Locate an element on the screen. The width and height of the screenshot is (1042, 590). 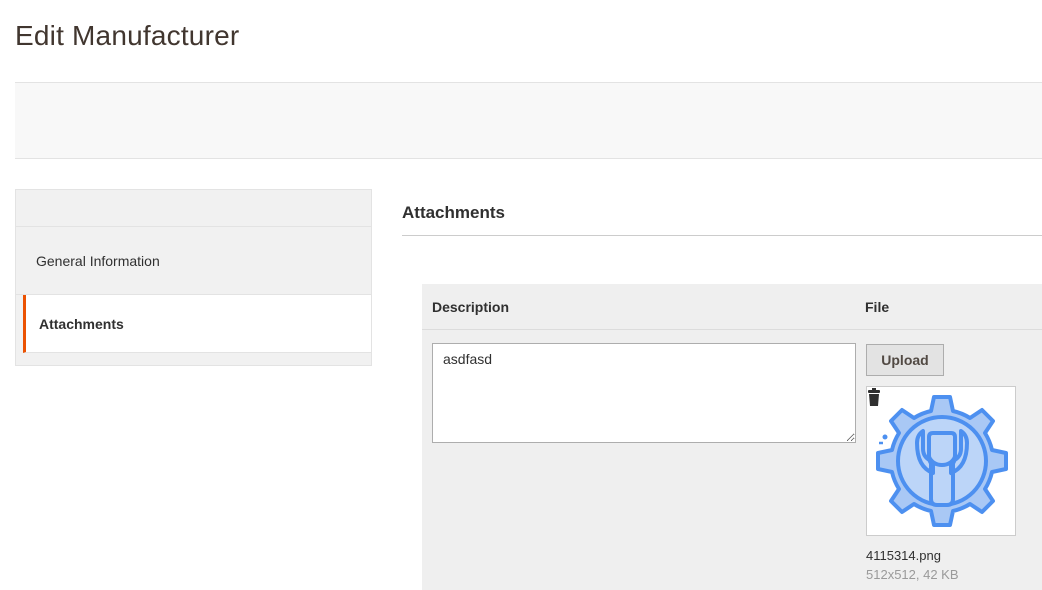
sidebar-tabs-header is located at coordinates (193, 208).